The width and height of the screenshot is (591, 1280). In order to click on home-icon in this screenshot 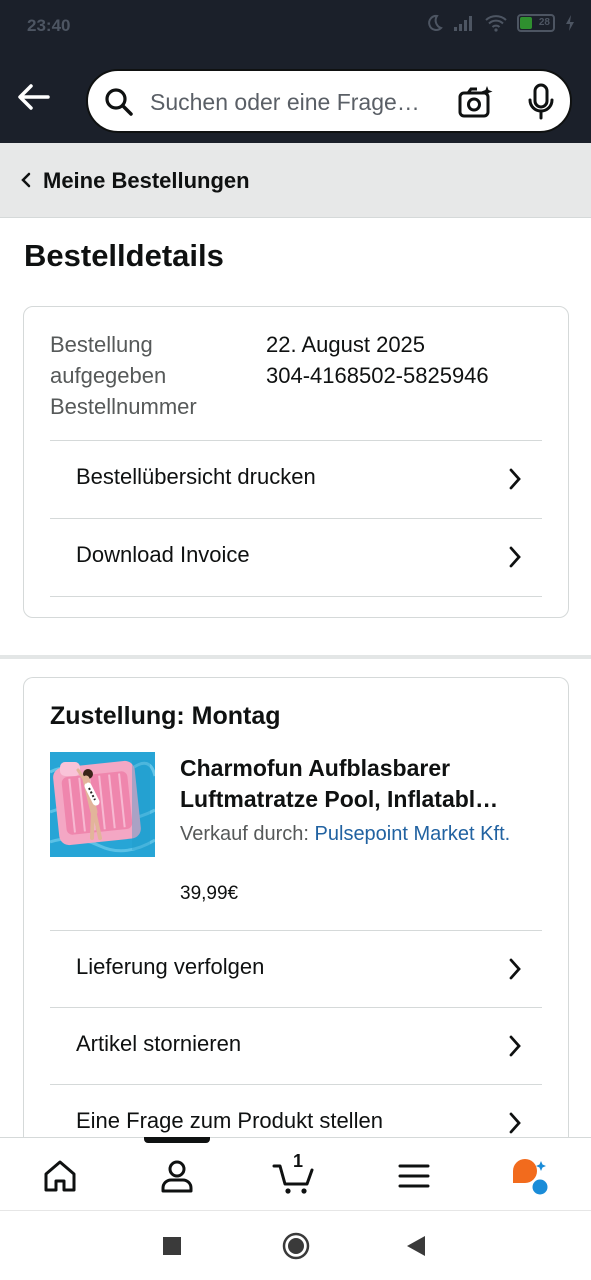, I will do `click(60, 1176)`.